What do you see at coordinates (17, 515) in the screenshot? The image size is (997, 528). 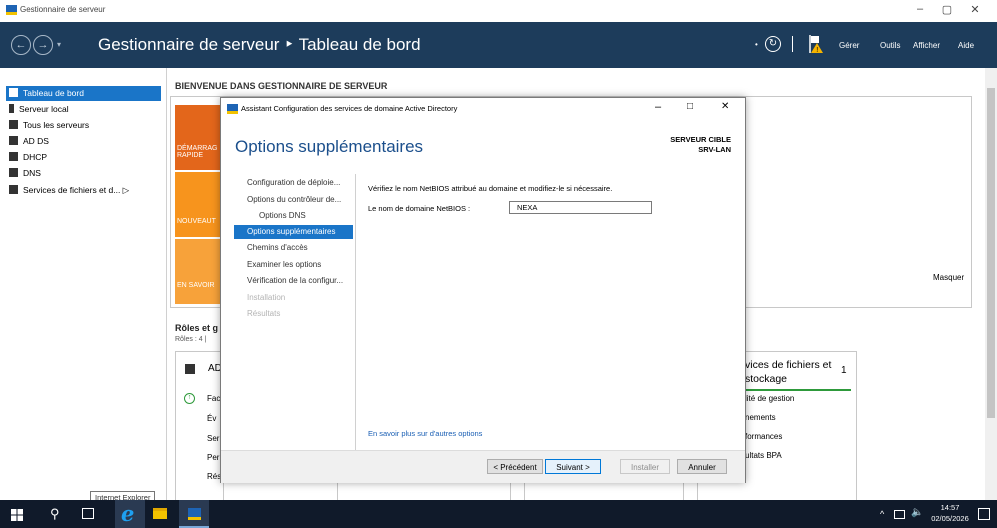 I see `start-windows-icon` at bounding box center [17, 515].